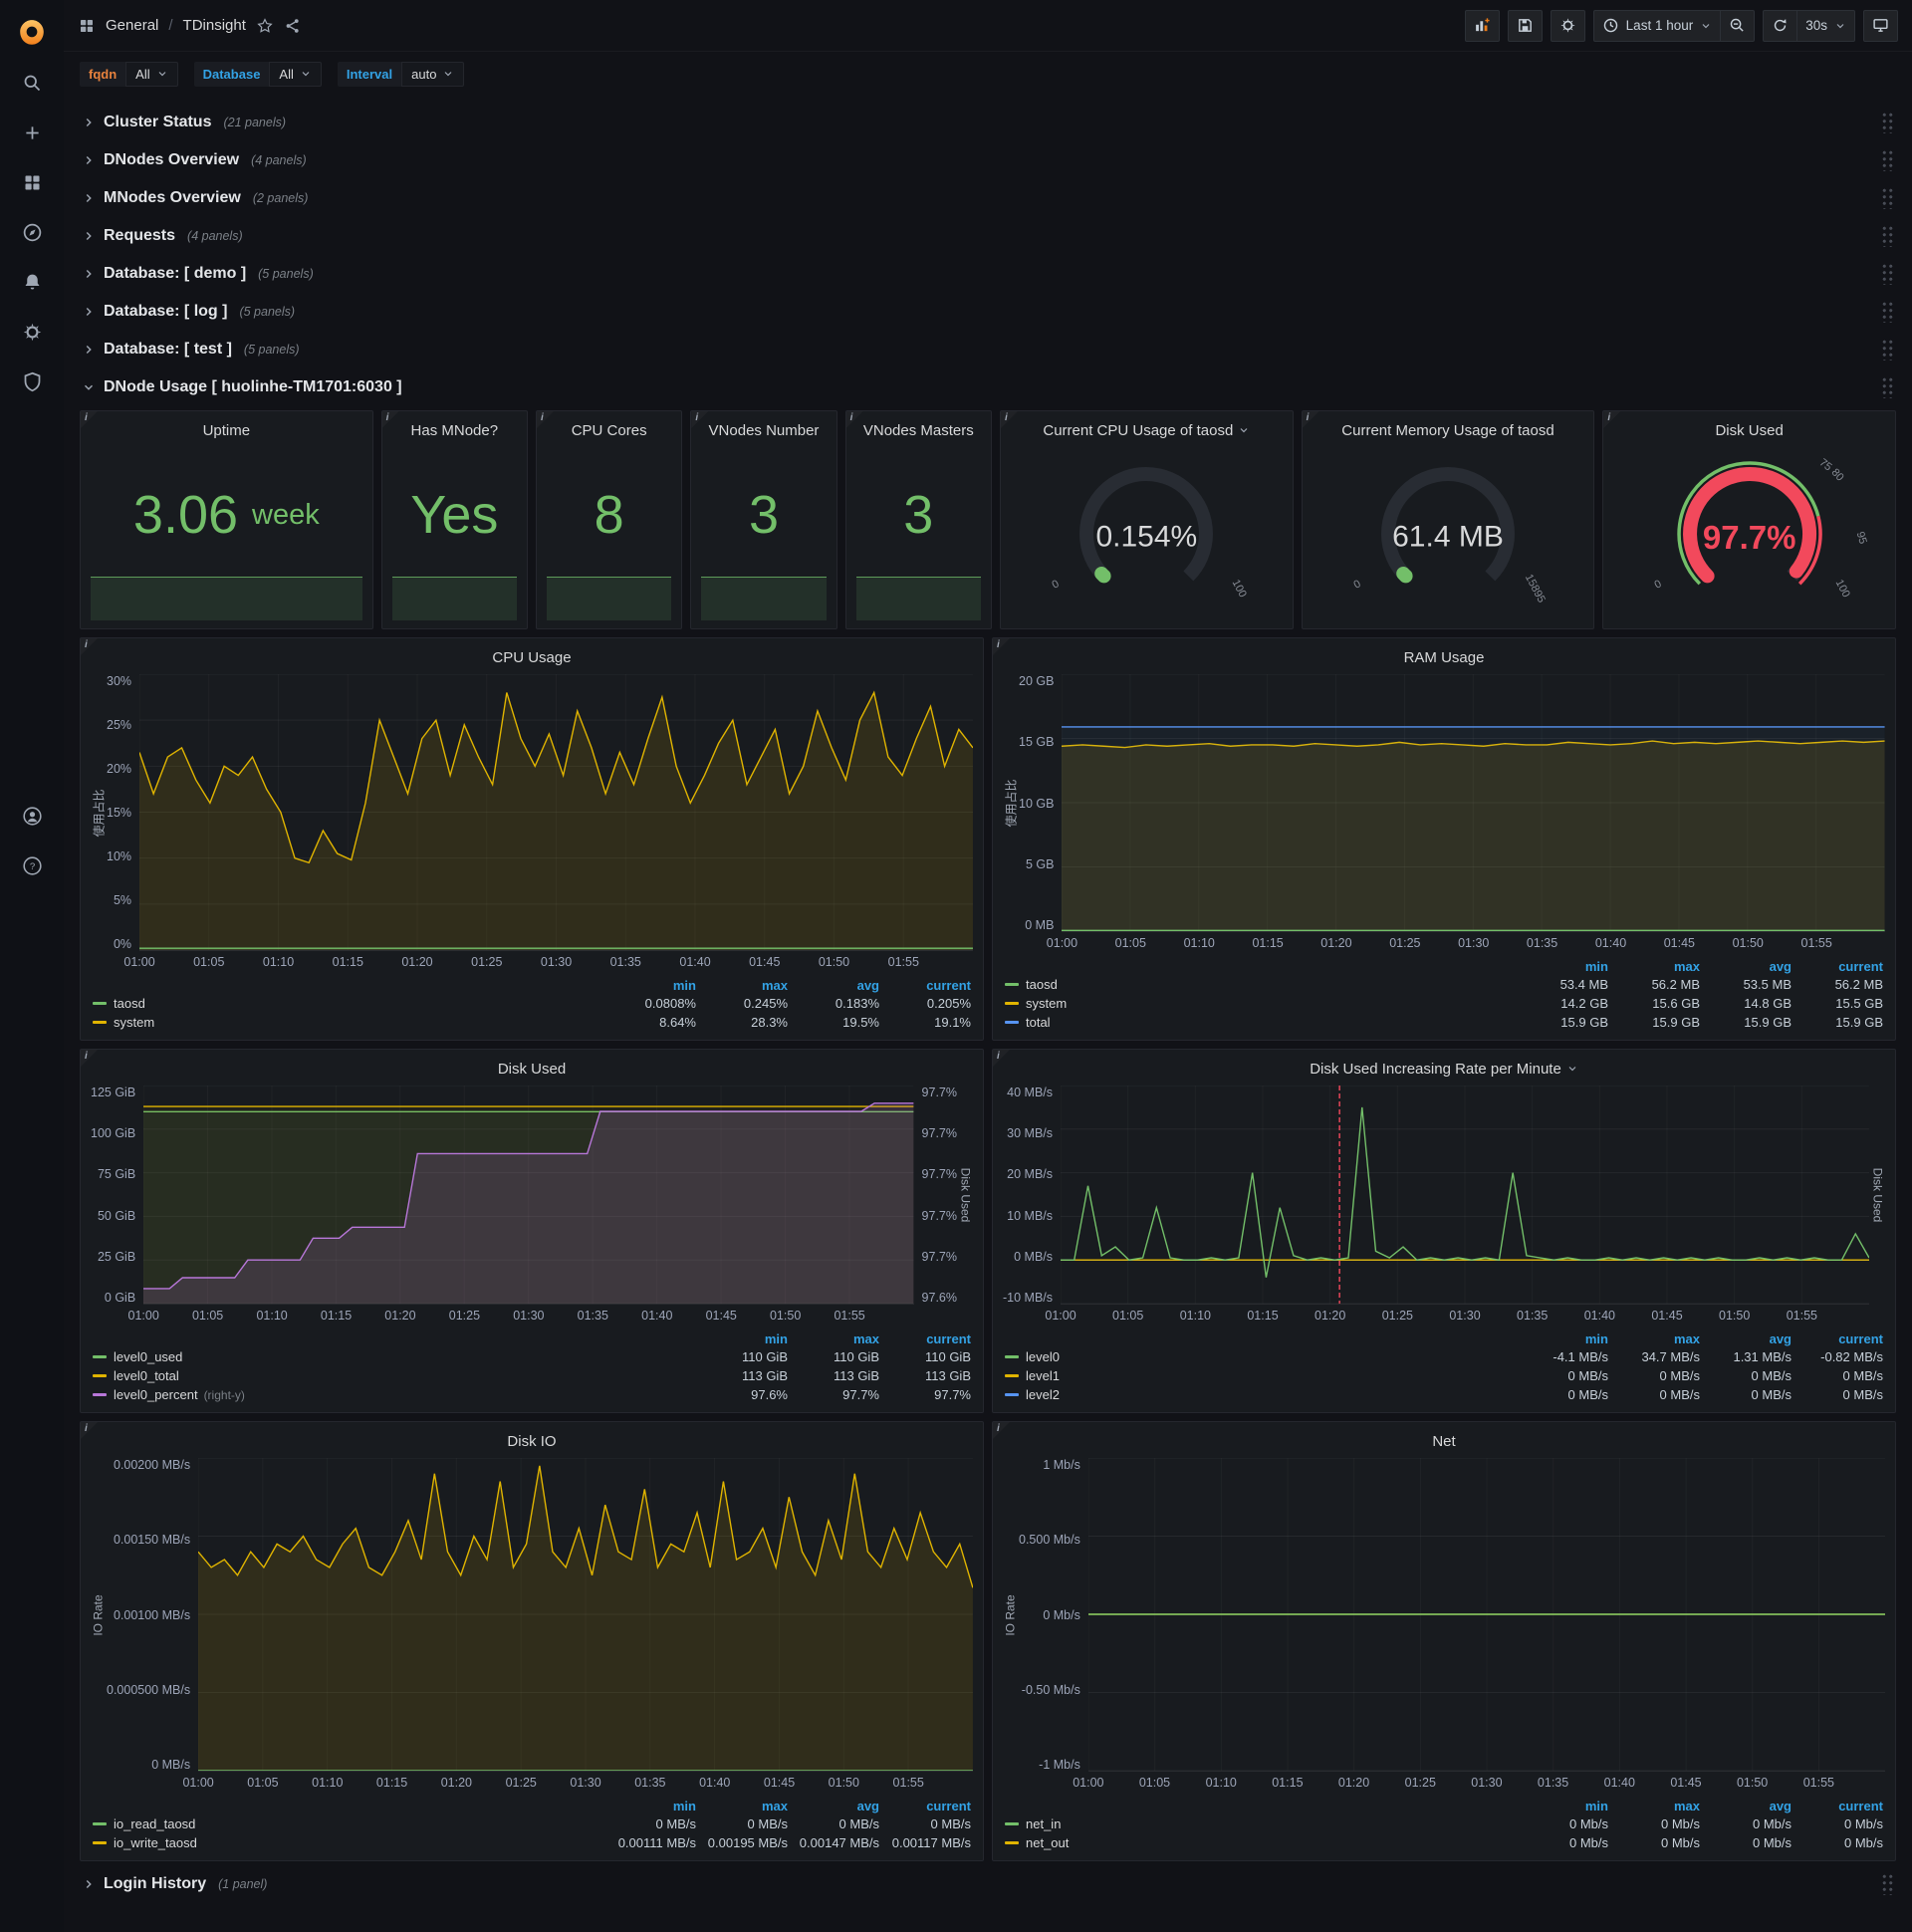  Describe the element at coordinates (1749, 430) in the screenshot. I see `panel-title: Disk Used` at that location.